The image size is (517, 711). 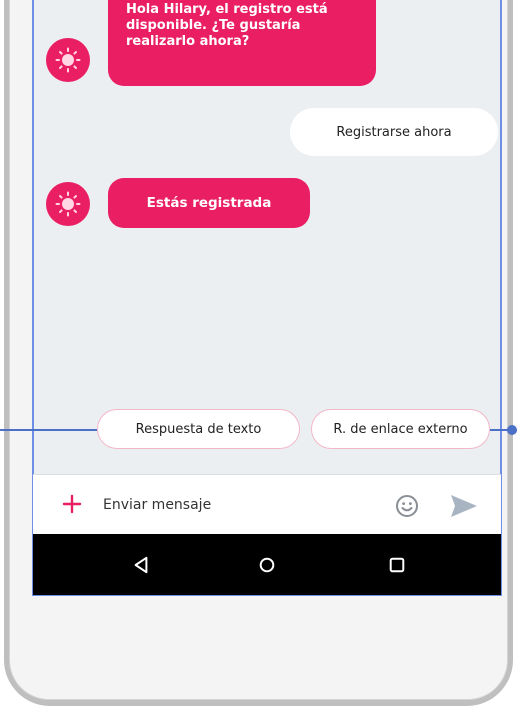 I want to click on home-icon, so click(x=267, y=565).